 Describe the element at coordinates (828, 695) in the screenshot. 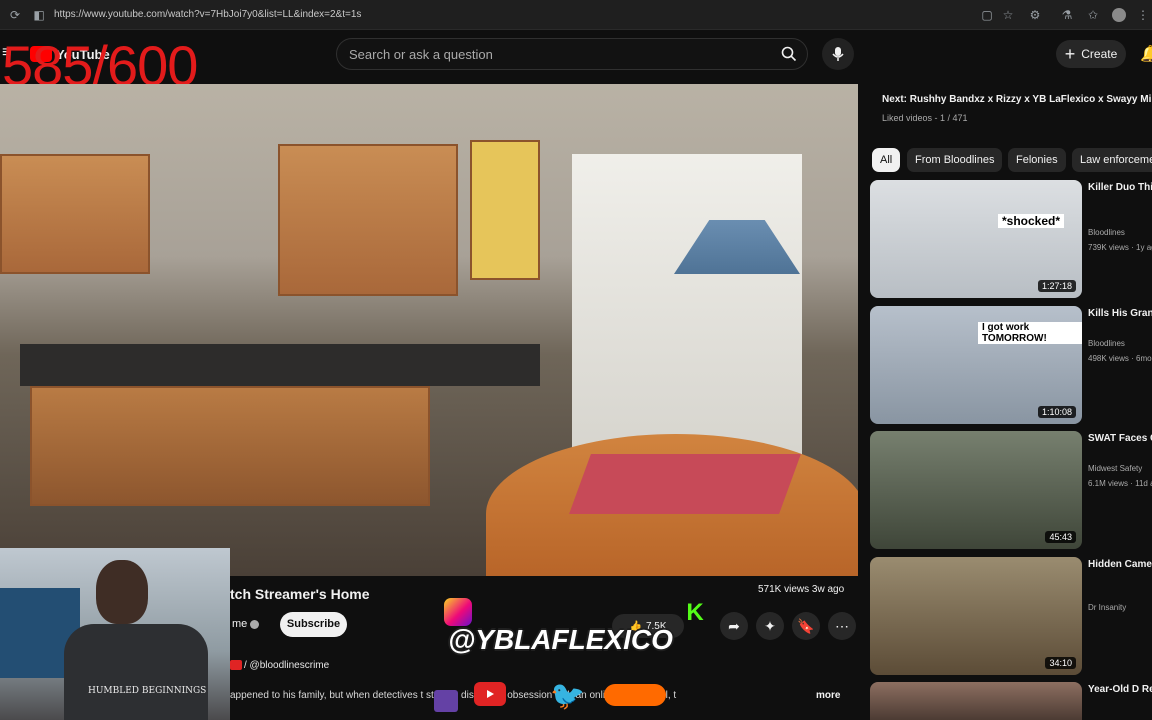

I see `description-more-link: more` at that location.